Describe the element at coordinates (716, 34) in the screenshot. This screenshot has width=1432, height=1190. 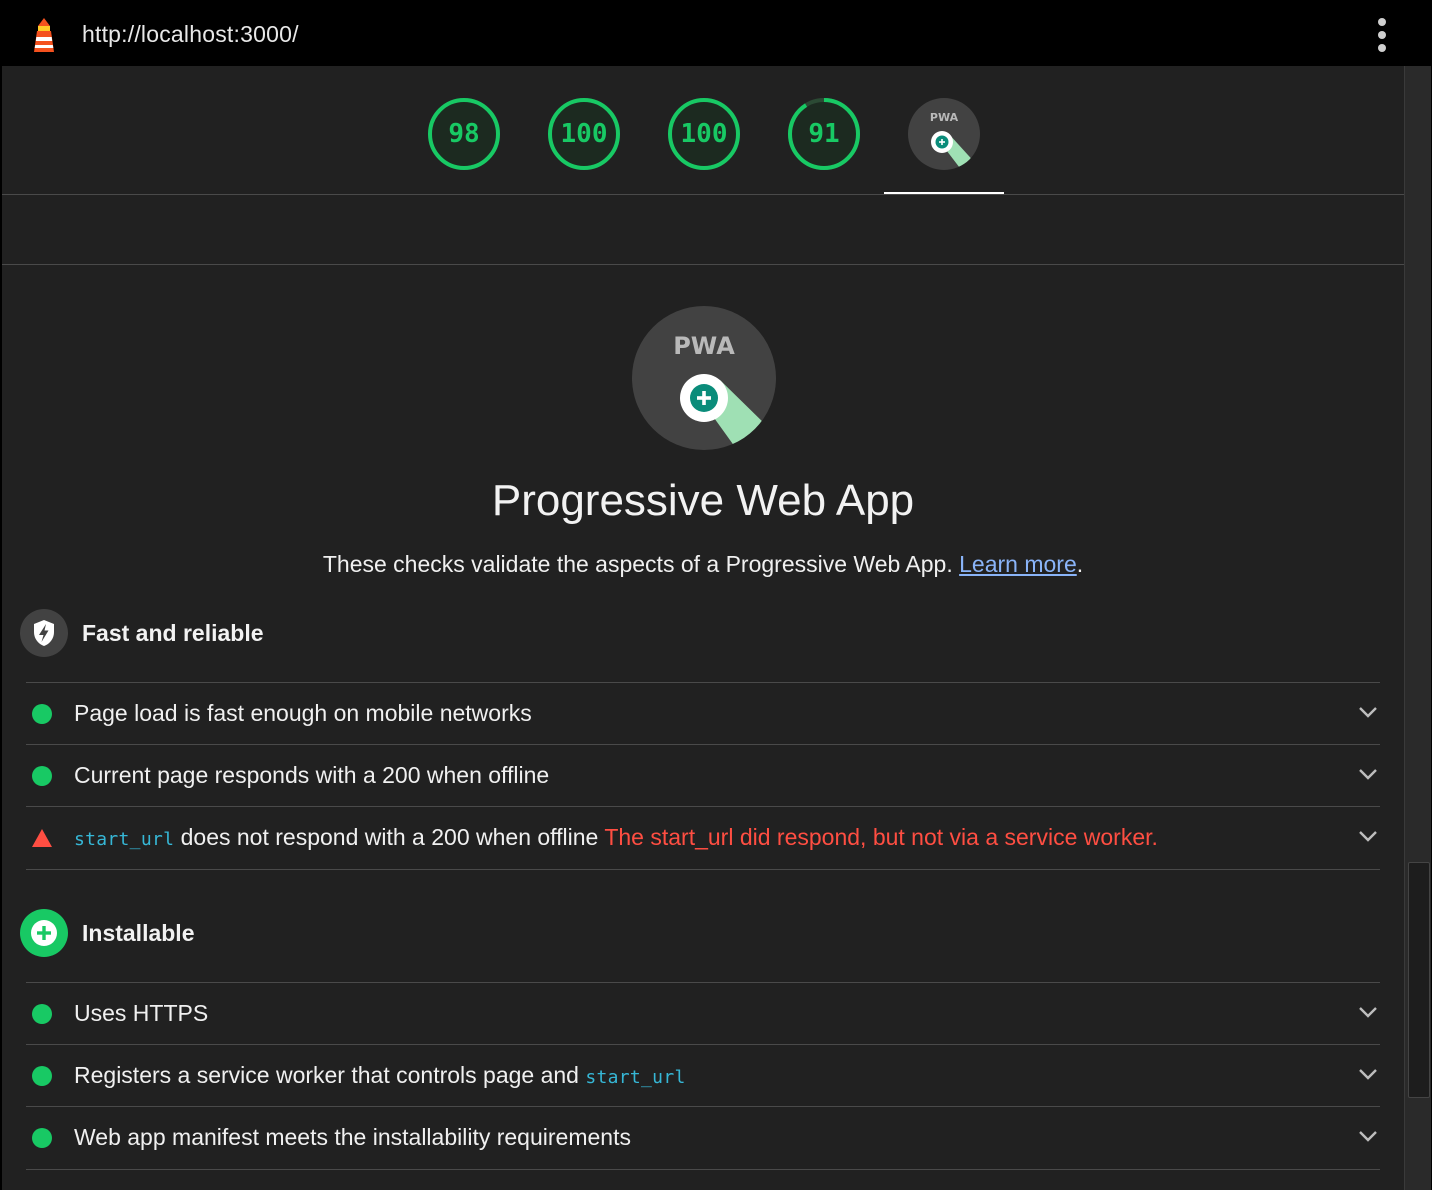
I see `top-bar: http://localhost:3000/` at that location.